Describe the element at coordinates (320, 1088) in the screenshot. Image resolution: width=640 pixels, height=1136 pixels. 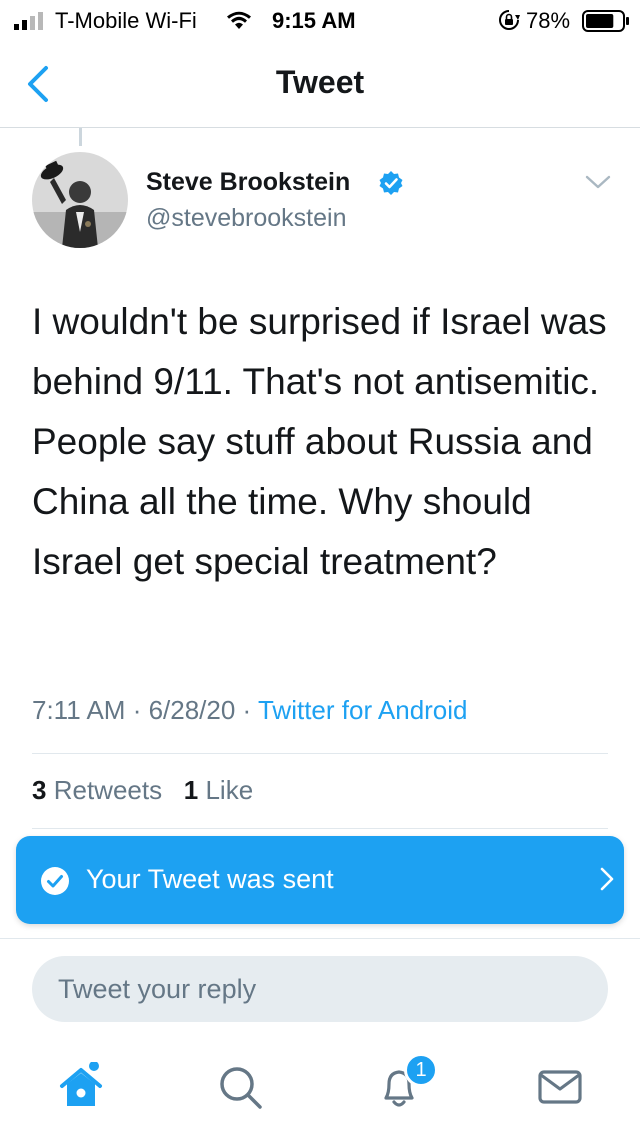
I see `tab-bar` at that location.